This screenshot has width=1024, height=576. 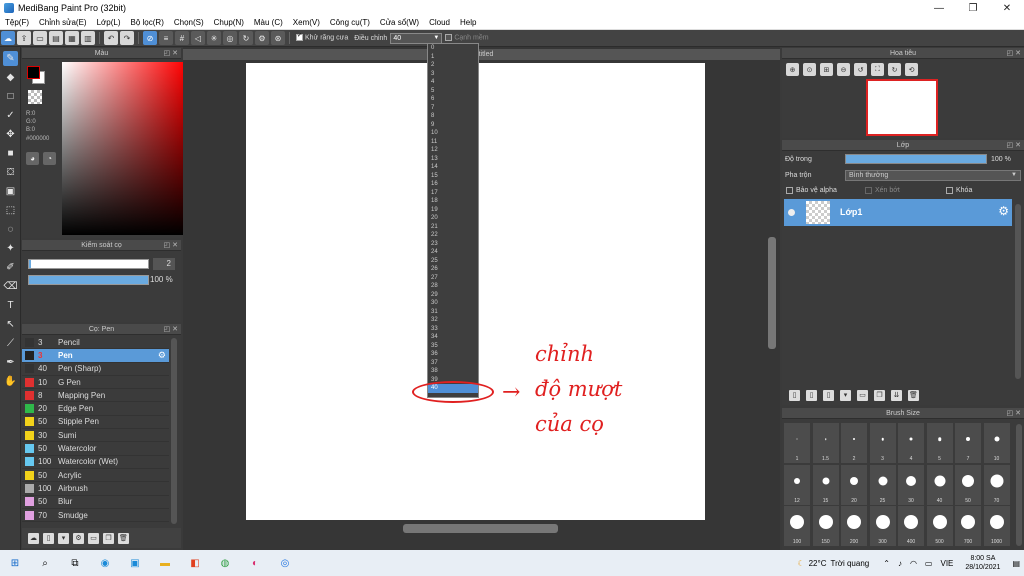 What do you see at coordinates (811, 395) in the screenshot?
I see `new-layer-8bit-icon: ▯` at bounding box center [811, 395].